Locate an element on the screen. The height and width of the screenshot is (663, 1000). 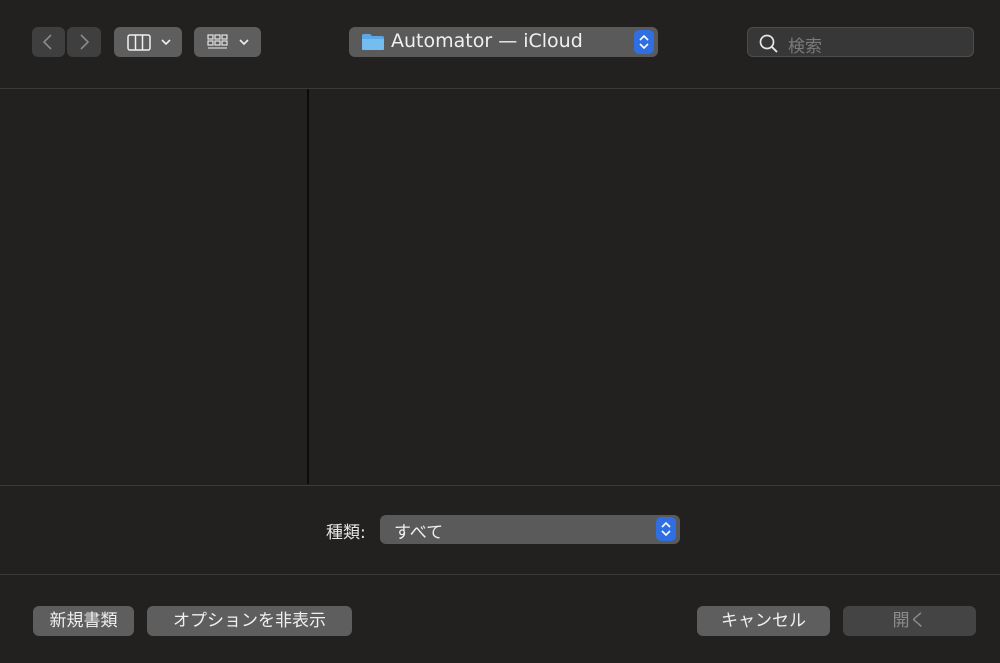
search-icon is located at coordinates (768, 43).